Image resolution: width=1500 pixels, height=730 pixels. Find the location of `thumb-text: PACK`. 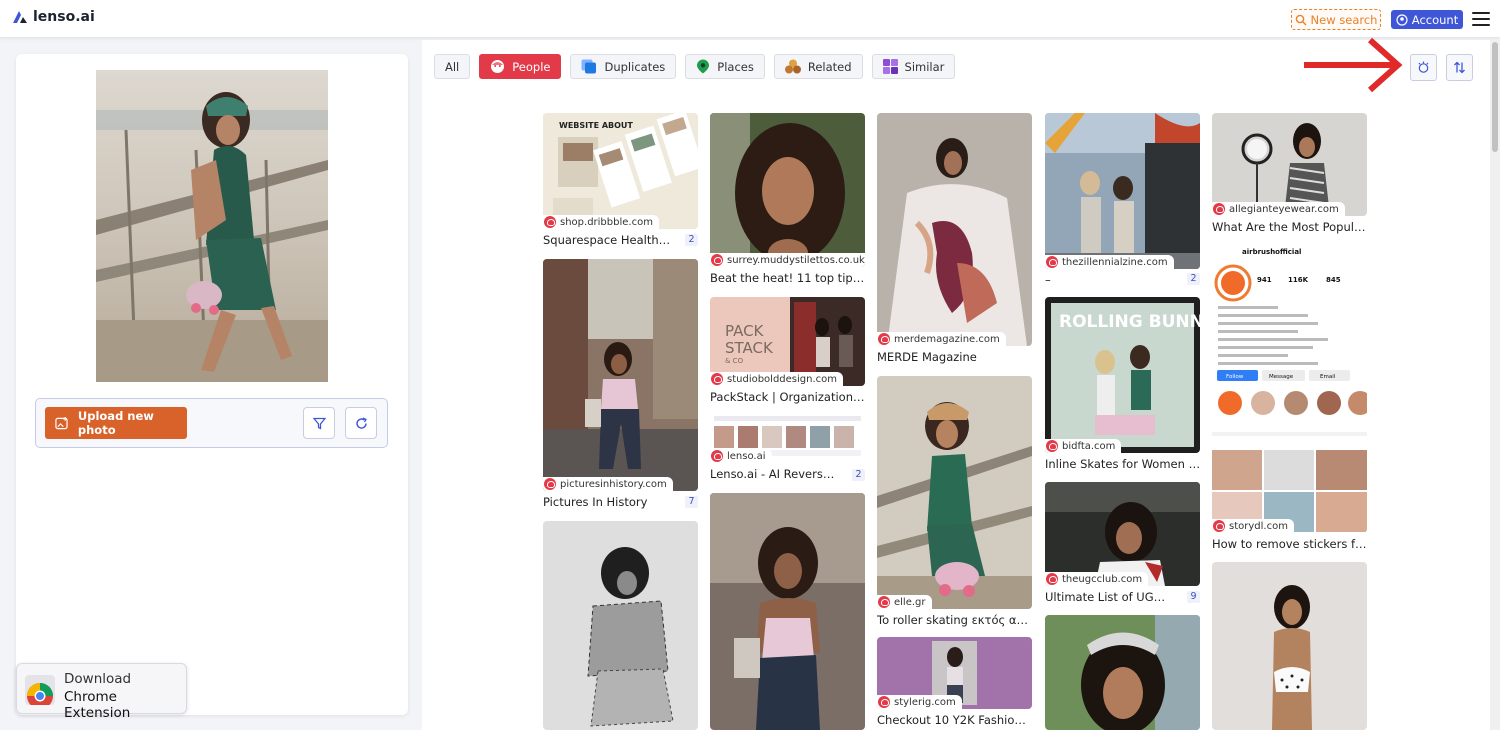

thumb-text: PACK is located at coordinates (745, 331).